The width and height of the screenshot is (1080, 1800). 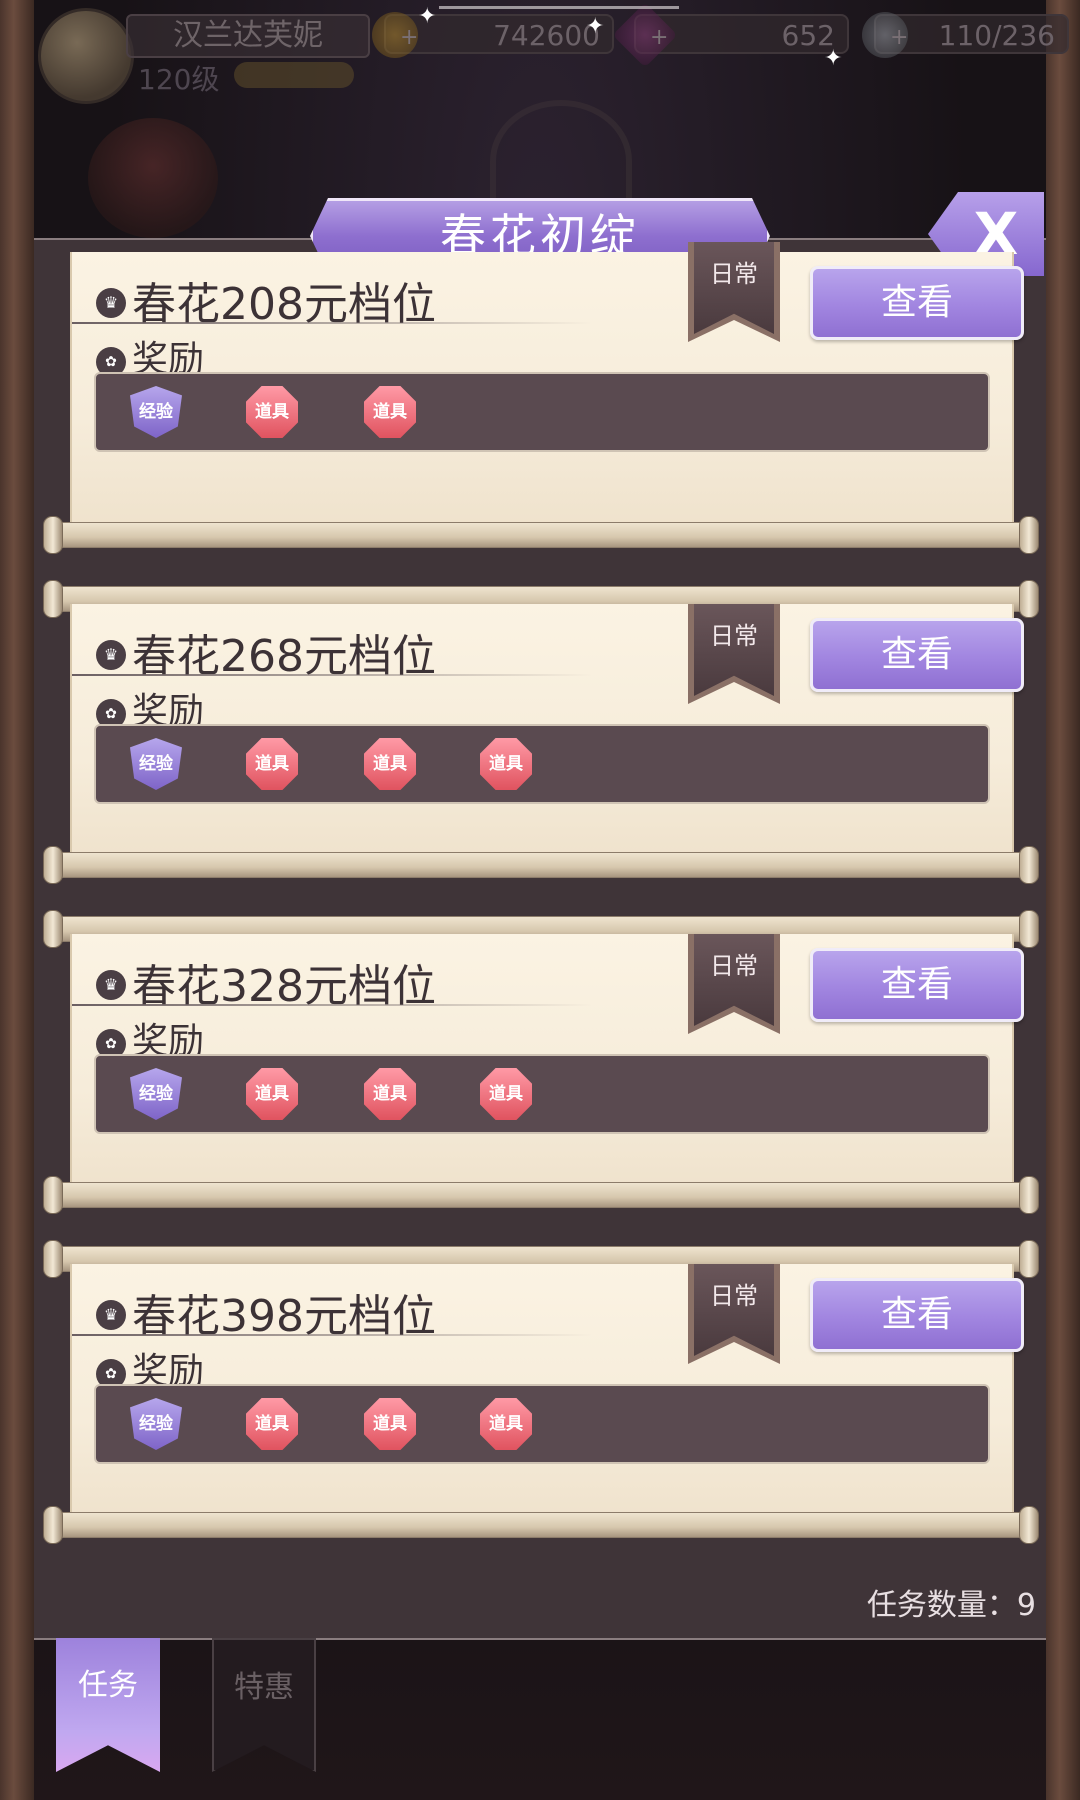 What do you see at coordinates (659, 38) in the screenshot?
I see `add-gem-icon: +` at bounding box center [659, 38].